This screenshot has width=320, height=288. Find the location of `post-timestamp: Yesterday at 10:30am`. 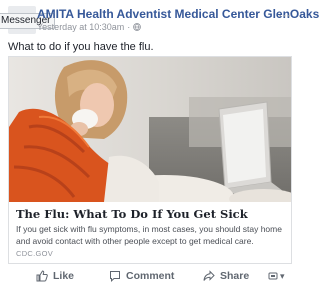

post-timestamp: Yesterday at 10:30am is located at coordinates (80, 27).